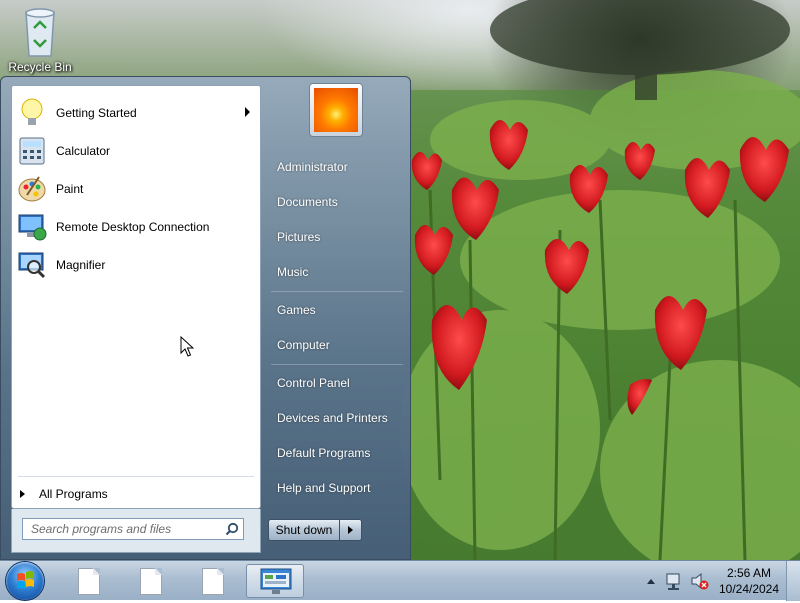 The image size is (800, 603). Describe the element at coordinates (136, 189) in the screenshot. I see `program-paint: Paint` at that location.